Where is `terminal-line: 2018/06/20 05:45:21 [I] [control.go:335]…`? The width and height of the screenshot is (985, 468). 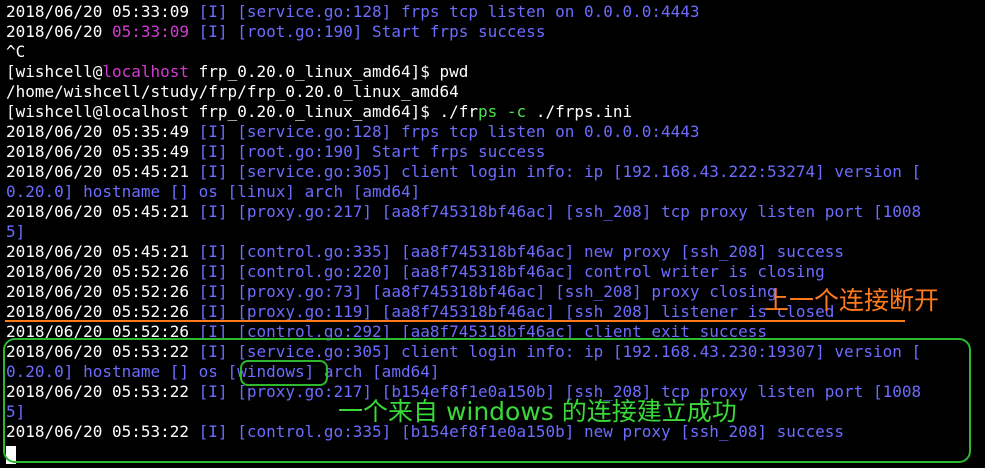 terminal-line: 2018/06/20 05:45:21 [I] [control.go:335]… is located at coordinates (425, 252).